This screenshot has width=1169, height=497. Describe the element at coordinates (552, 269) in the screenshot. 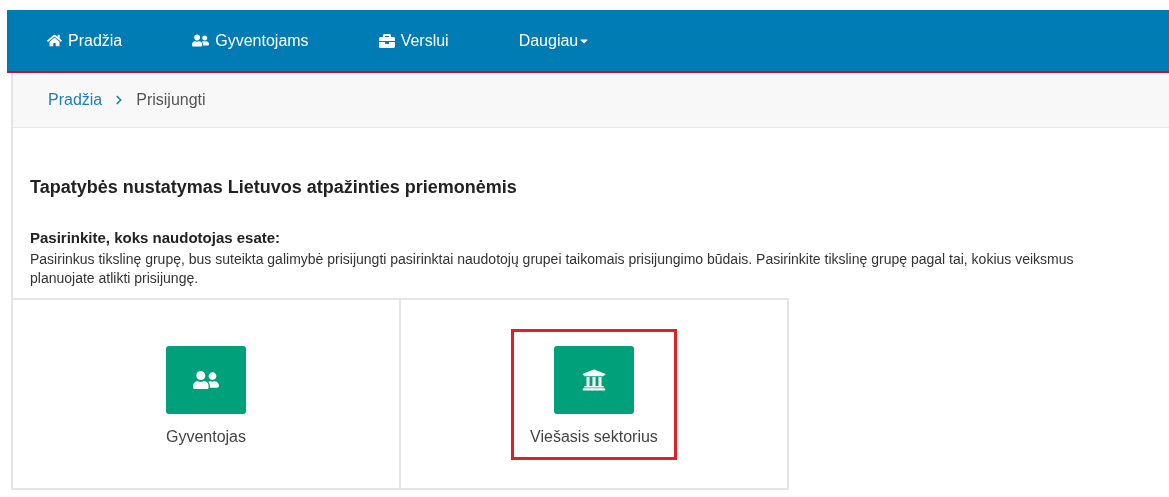

I see `description-text: Pasirinkus tikslinę grupę, bus suteikta galimybė prisijungti pasirinktai naudotojų grupei taikomais prisijungimo būdais. Pasirinkite tikslinę grupę pagal tai, kokius veiksmus planuojate atlikti prisijungę.` at that location.